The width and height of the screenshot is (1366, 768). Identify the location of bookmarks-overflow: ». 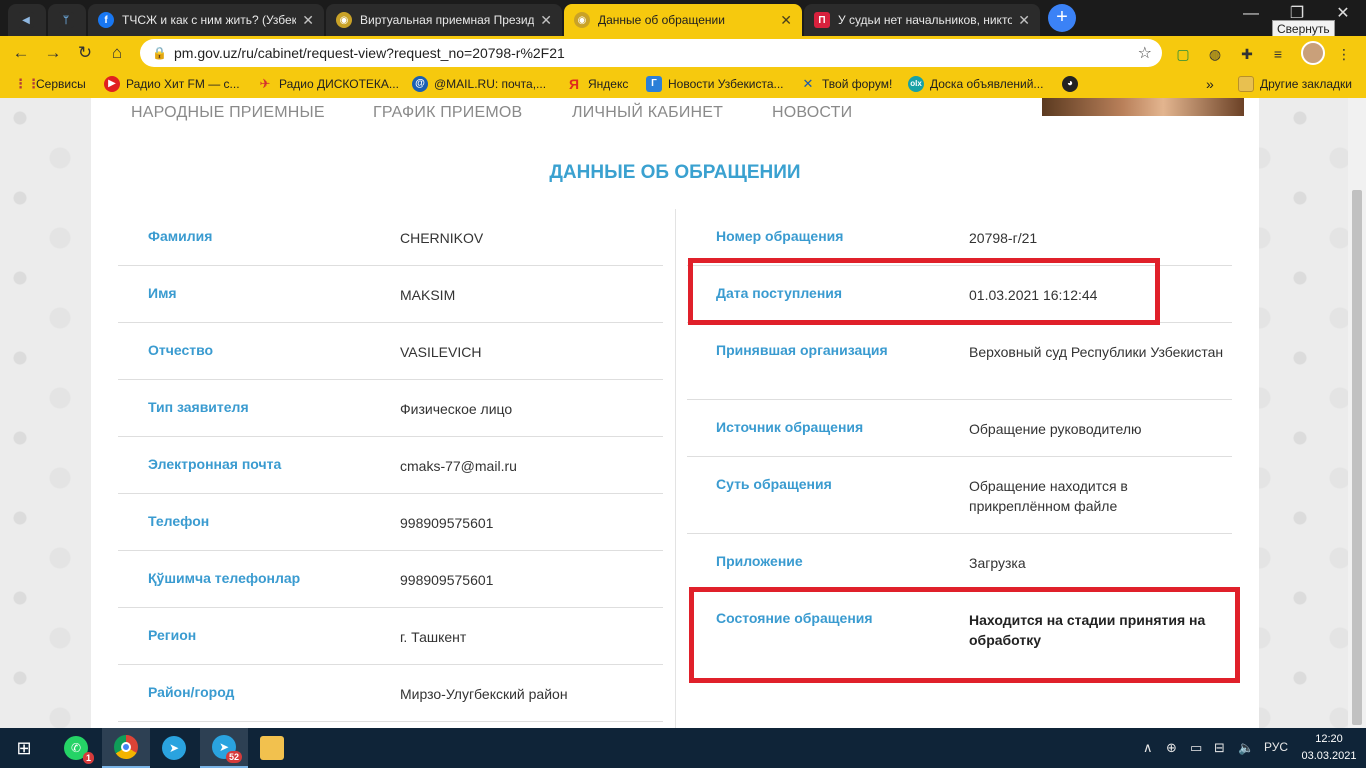
(1210, 84).